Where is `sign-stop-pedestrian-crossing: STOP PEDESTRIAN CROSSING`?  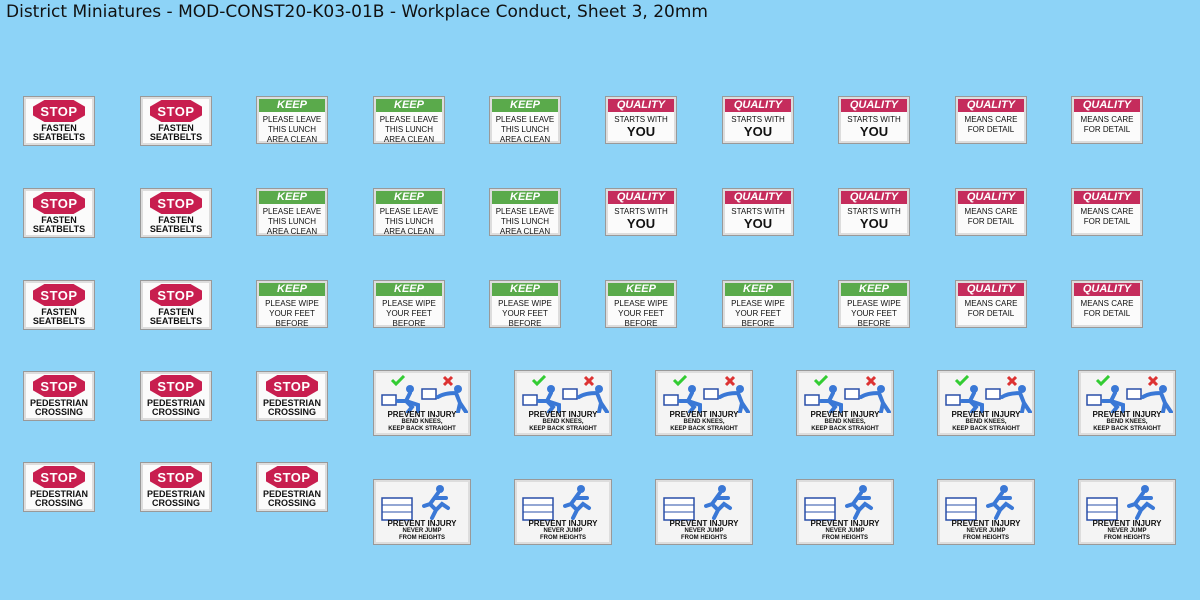
sign-stop-pedestrian-crossing: STOP PEDESTRIAN CROSSING is located at coordinates (59, 487).